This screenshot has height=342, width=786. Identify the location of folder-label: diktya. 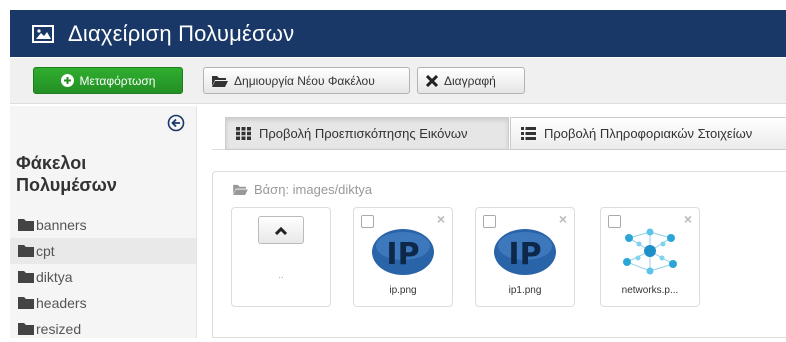
(54, 277).